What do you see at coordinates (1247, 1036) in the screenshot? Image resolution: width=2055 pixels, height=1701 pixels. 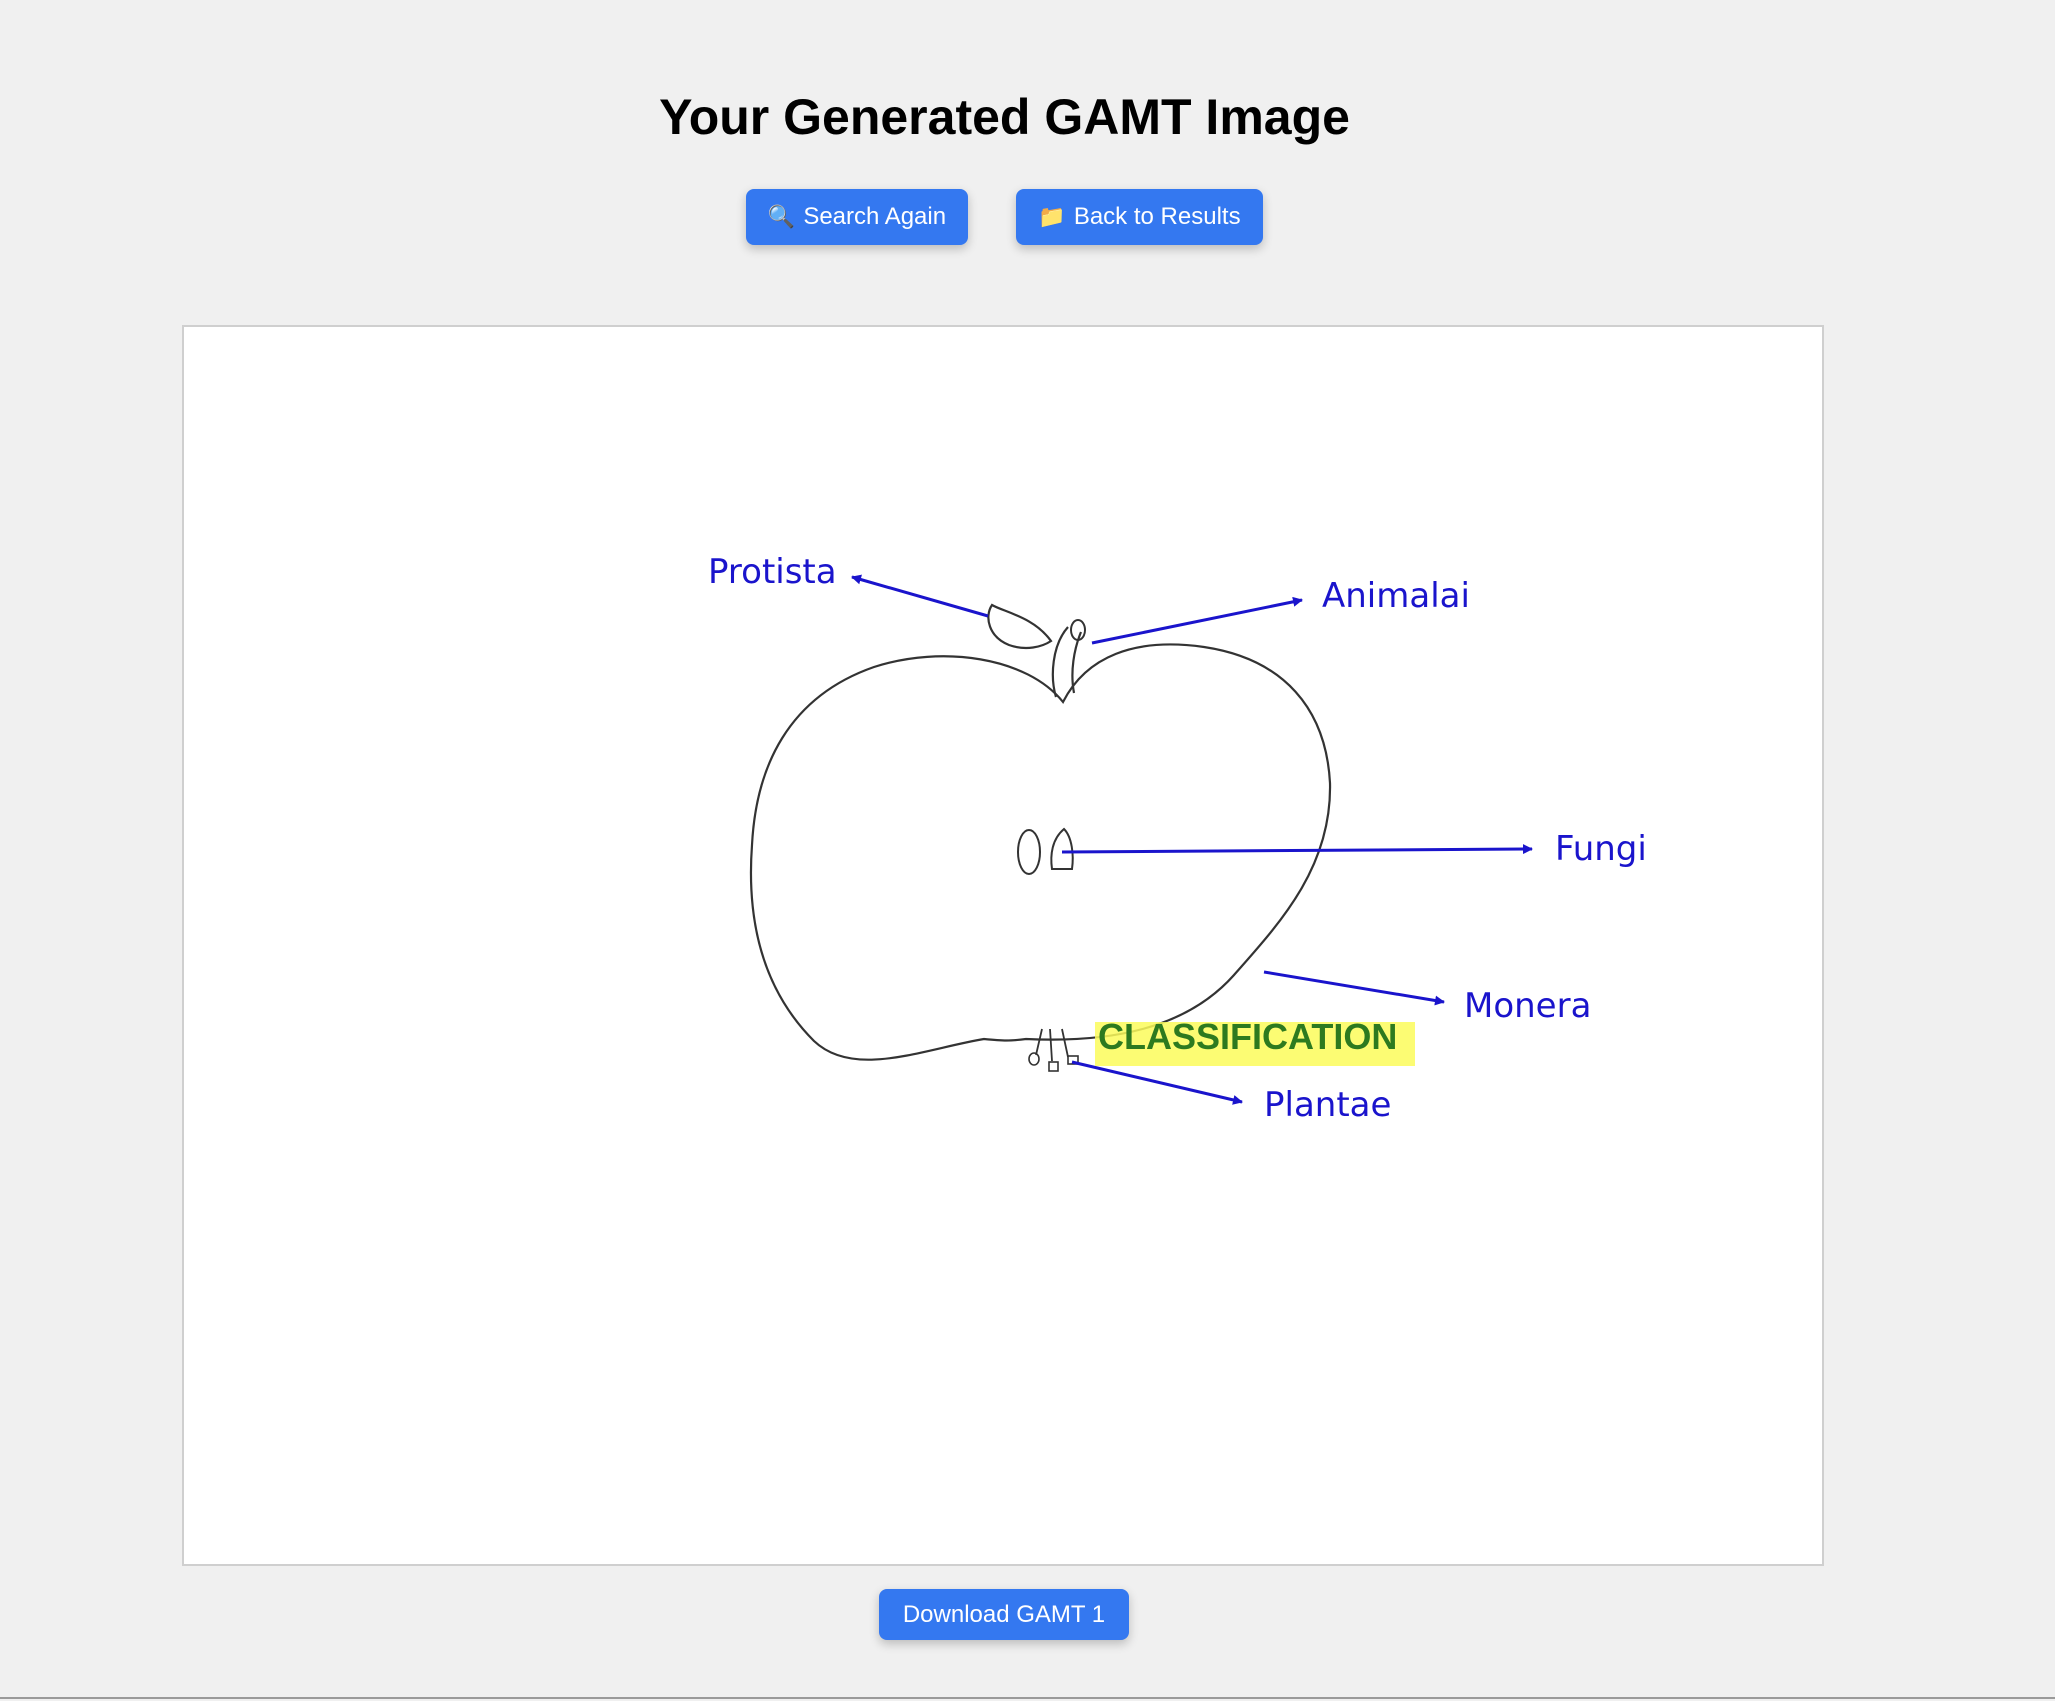 I see `label-classification: CLASSIFICATION` at bounding box center [1247, 1036].